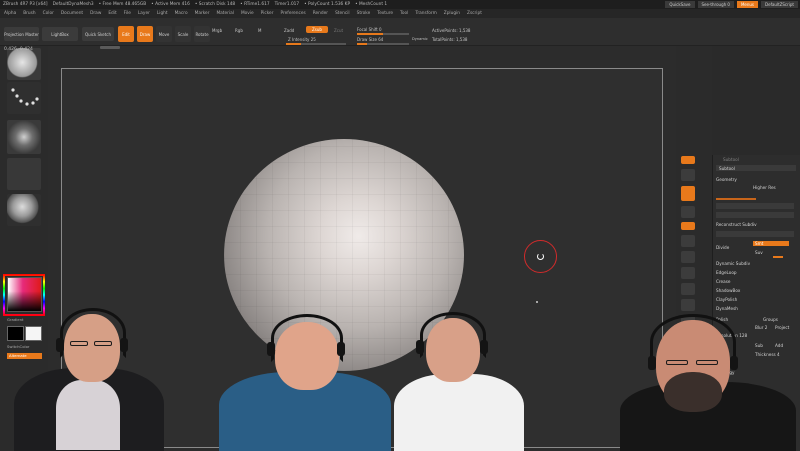 Image resolution: width=800 pixels, height=451 pixels. I want to click on title-item: • PolyCount 1.536 KP, so click(327, 4).